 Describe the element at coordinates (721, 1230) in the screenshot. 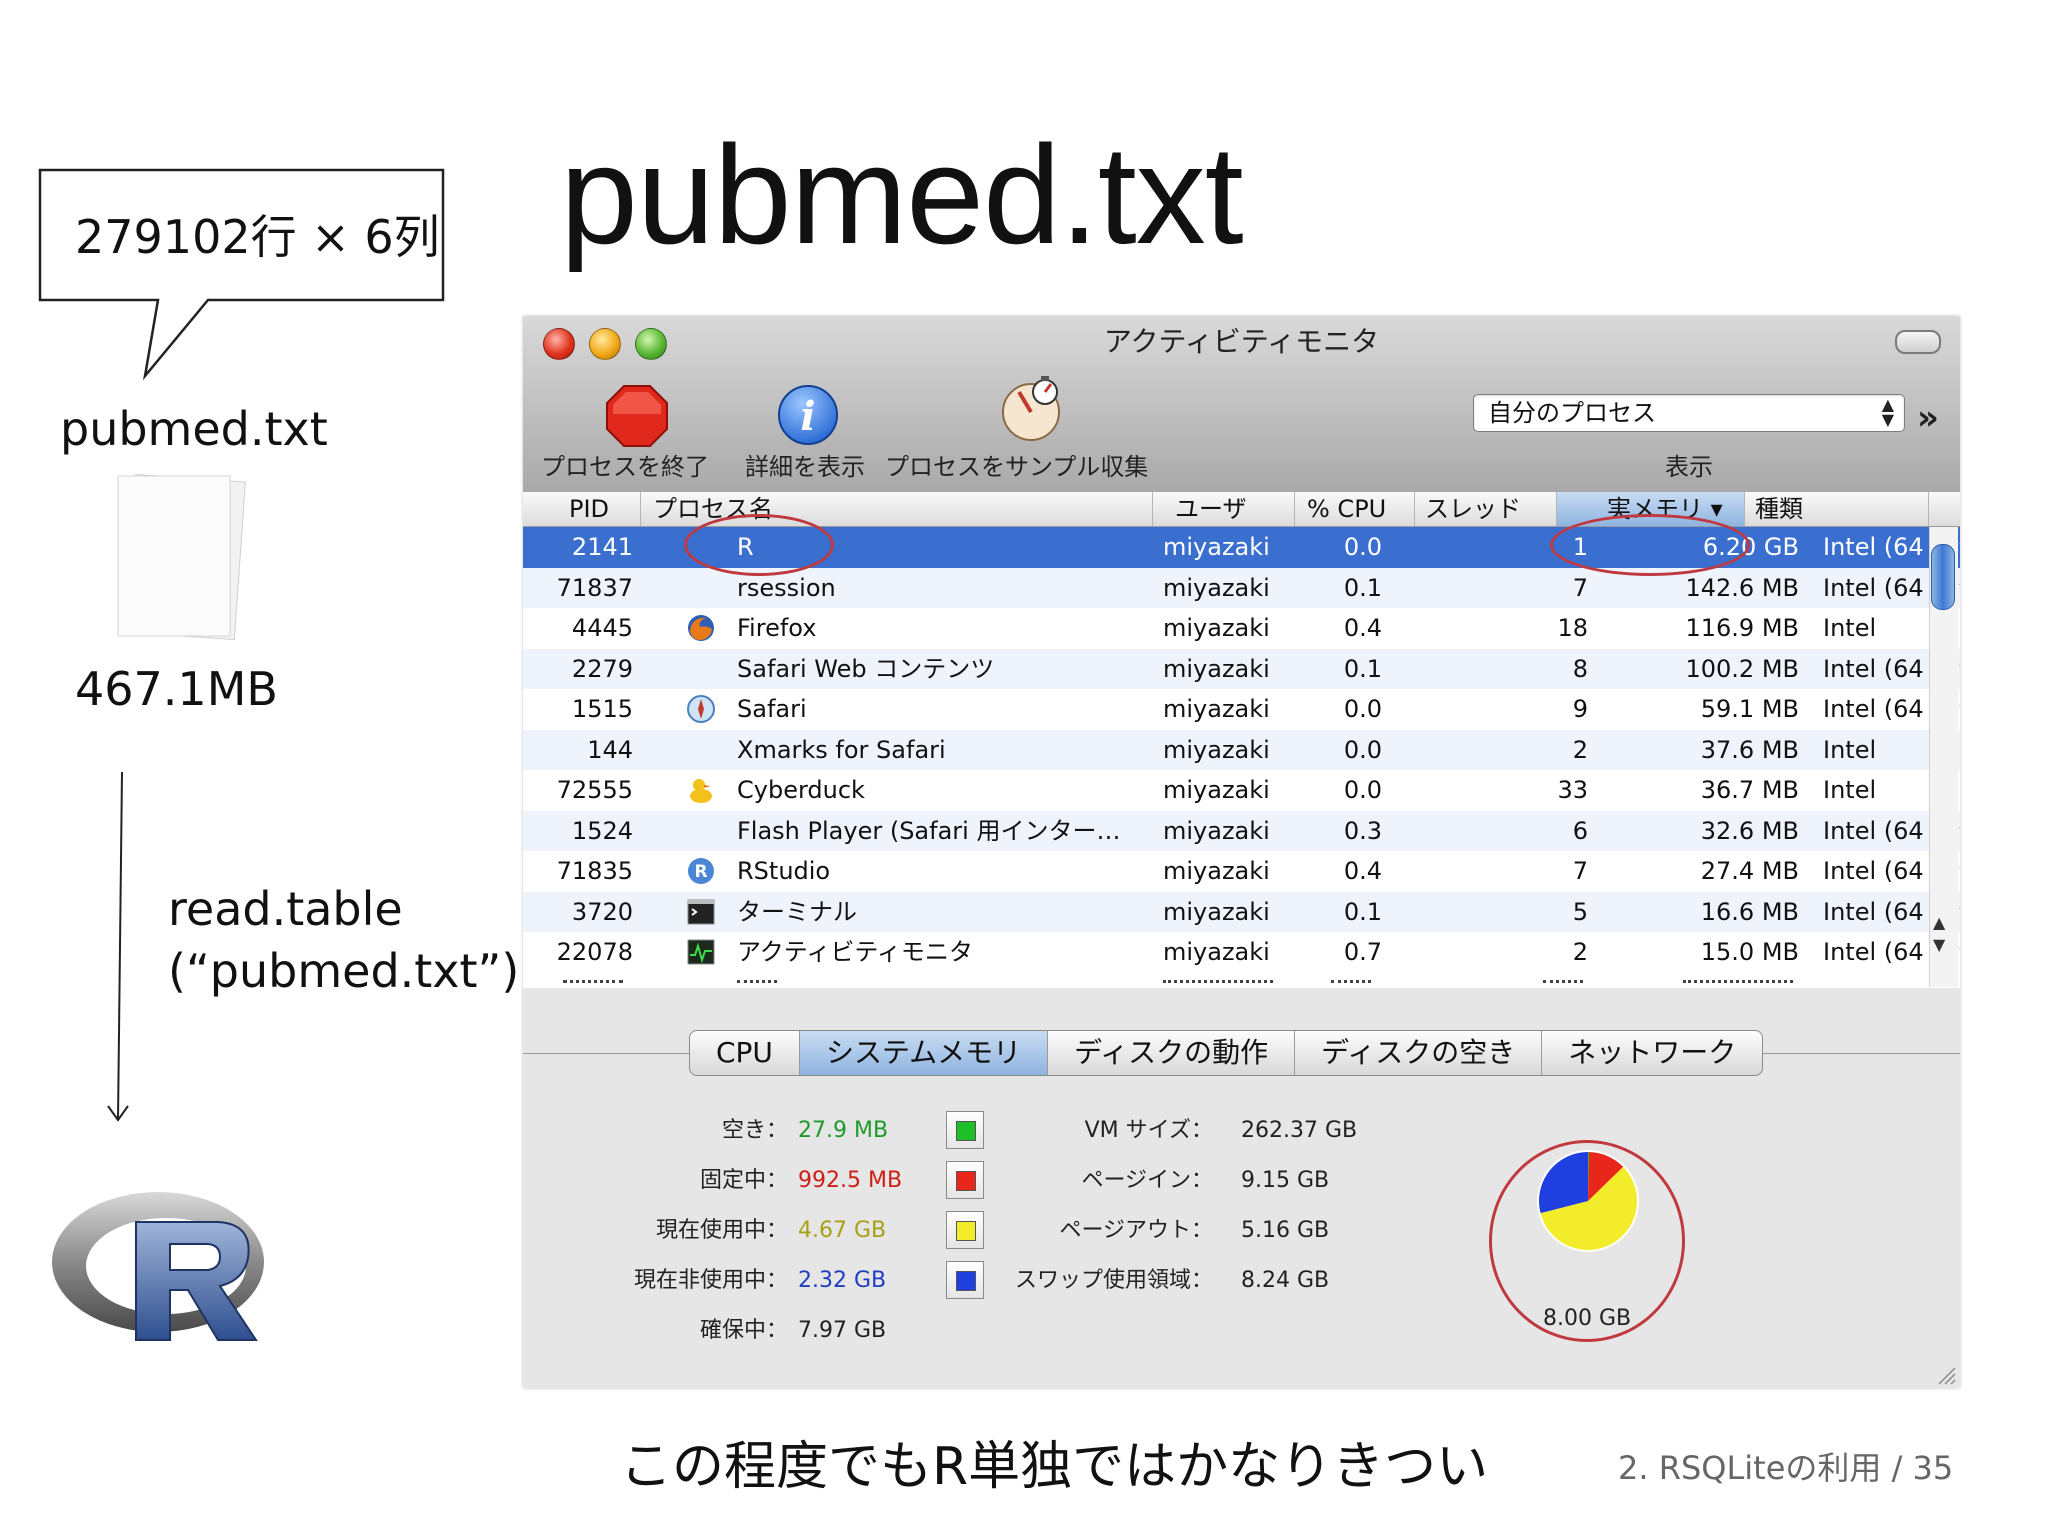

I see `active-label: 現在使用中：` at that location.